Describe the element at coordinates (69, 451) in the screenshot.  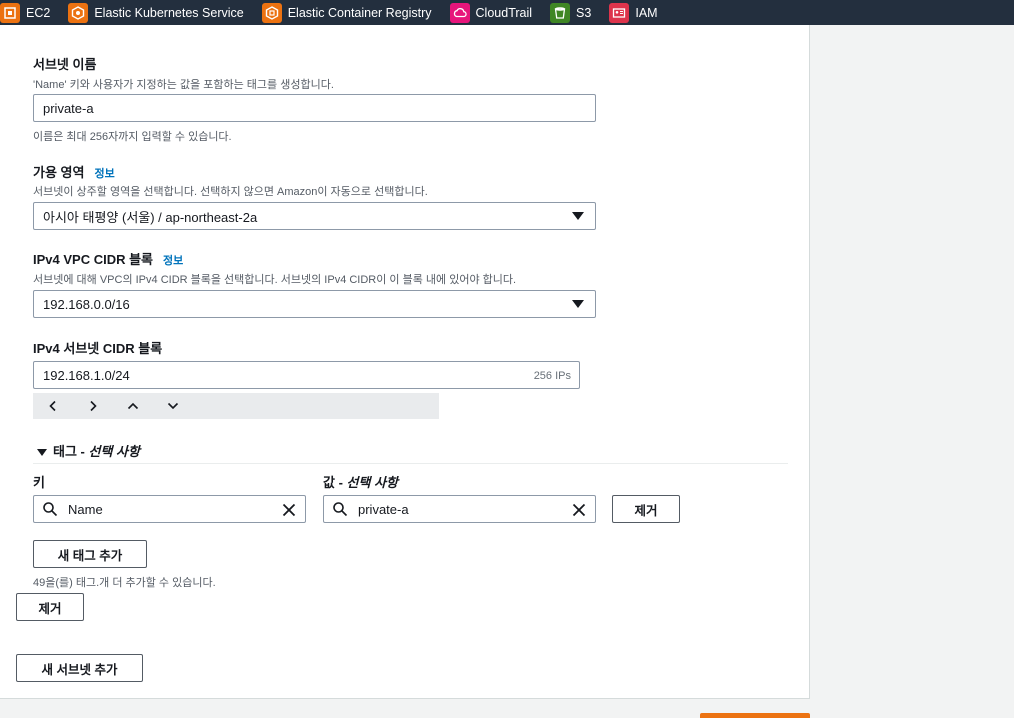
I see `tags-header-text: 태그 -` at that location.